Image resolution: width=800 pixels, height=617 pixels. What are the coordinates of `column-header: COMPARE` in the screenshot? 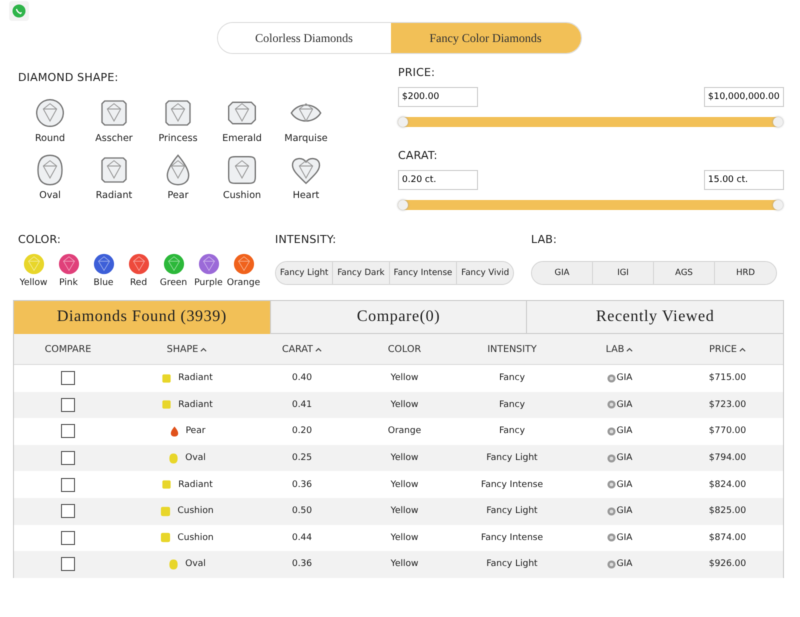 It's located at (68, 349).